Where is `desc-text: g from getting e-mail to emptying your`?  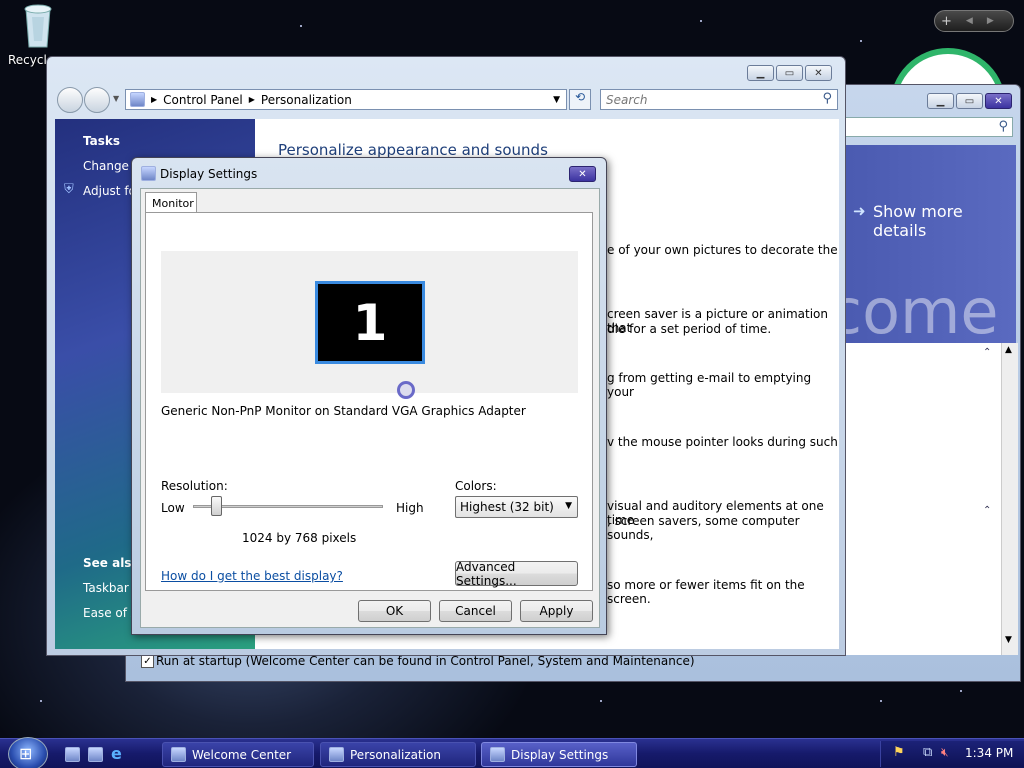 desc-text: g from getting e-mail to emptying your is located at coordinates (709, 385).